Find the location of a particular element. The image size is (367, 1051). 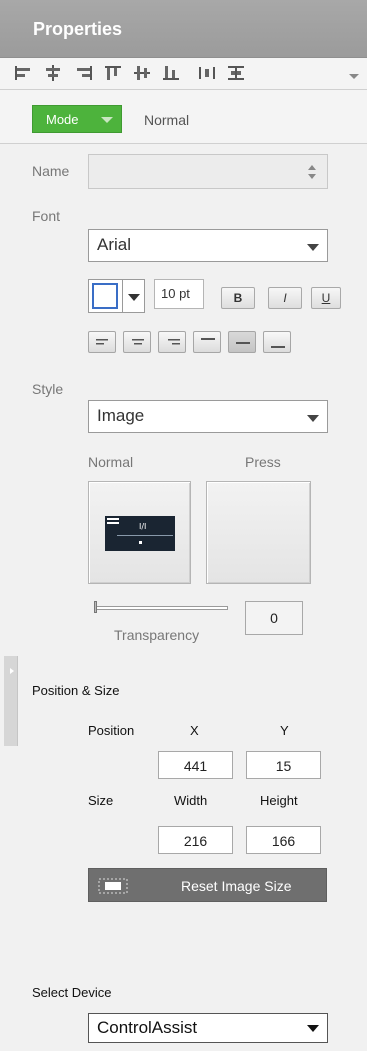

font-label: Font is located at coordinates (46, 216).